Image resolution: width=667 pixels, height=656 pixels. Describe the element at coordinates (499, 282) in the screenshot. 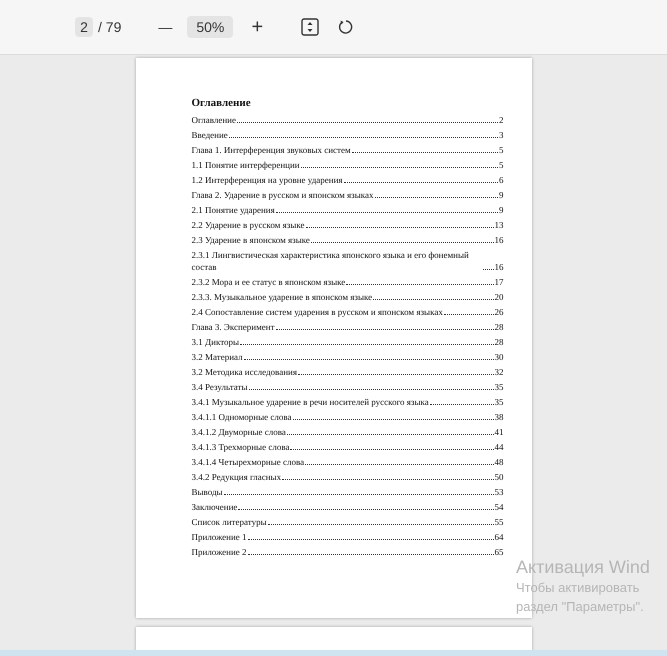

I see `page-number: 17` at that location.